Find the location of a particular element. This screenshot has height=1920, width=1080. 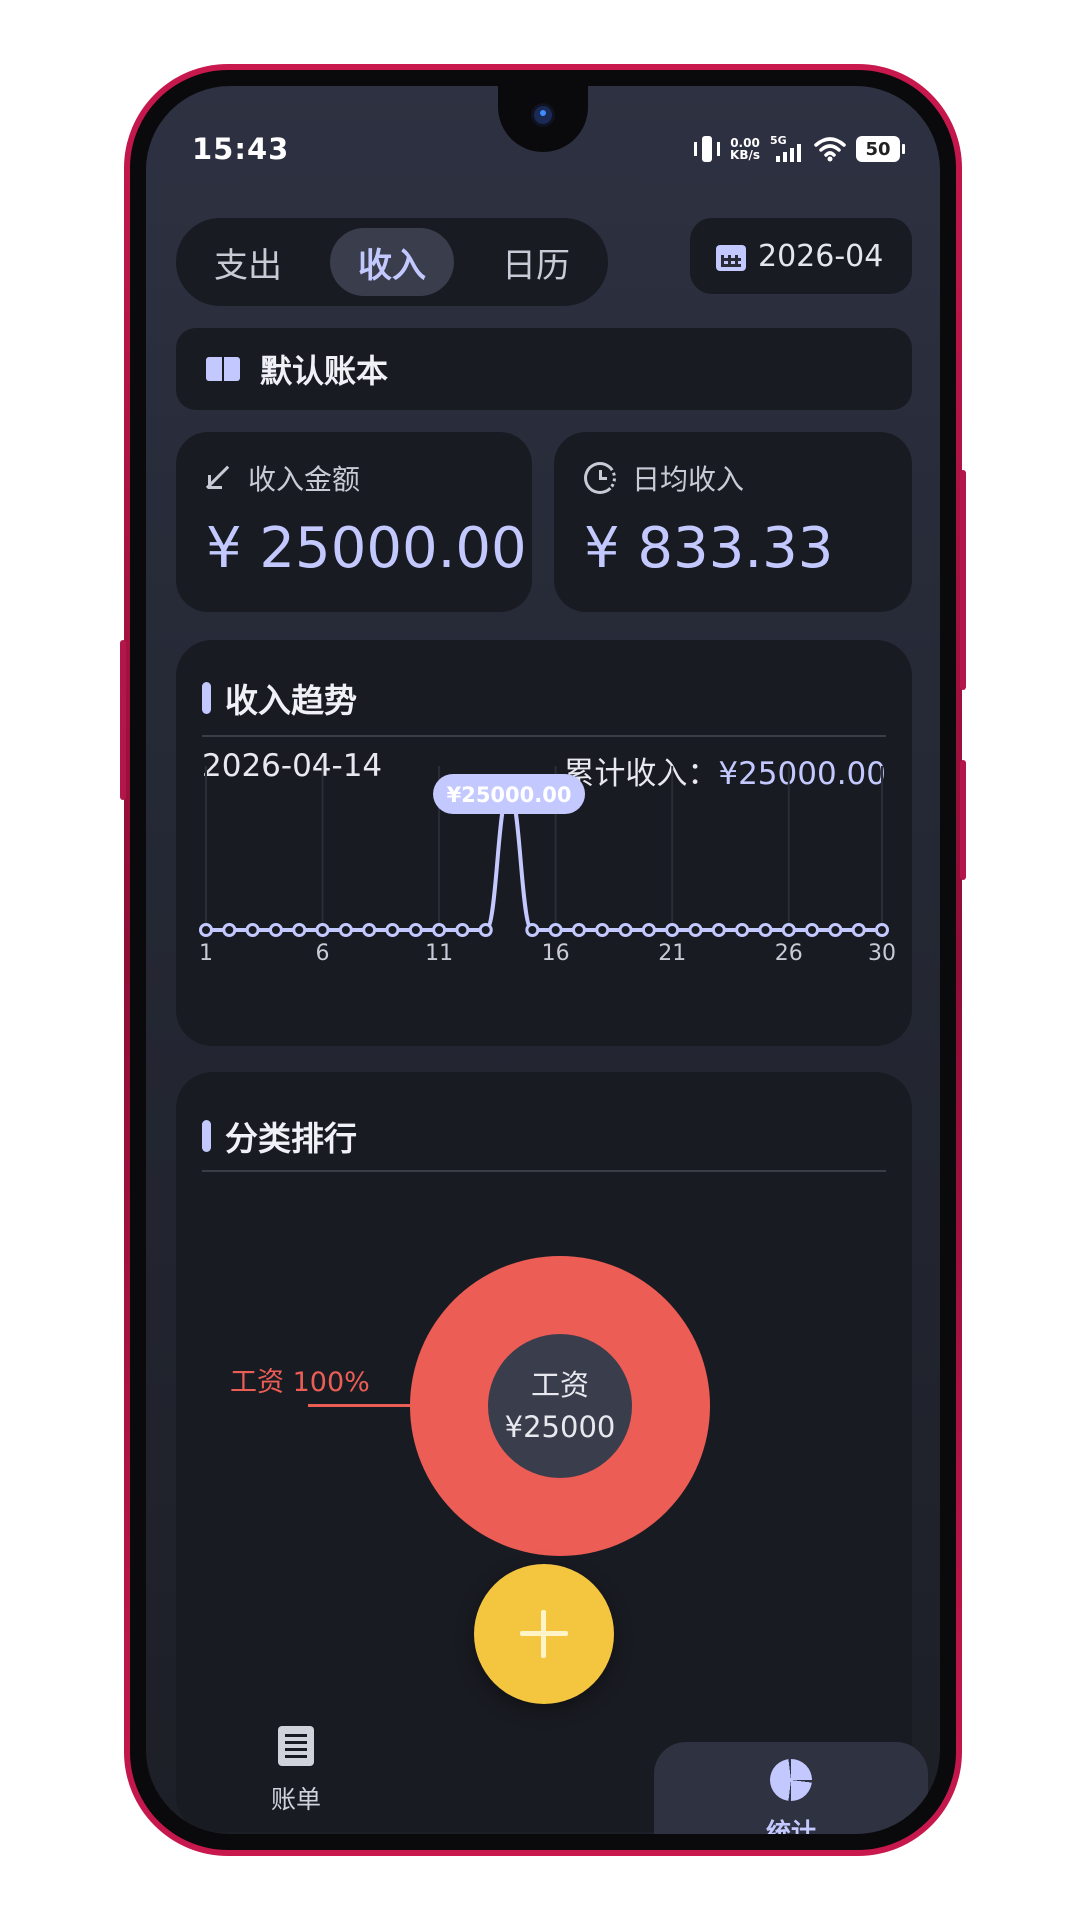

book-icon is located at coordinates (224, 369).